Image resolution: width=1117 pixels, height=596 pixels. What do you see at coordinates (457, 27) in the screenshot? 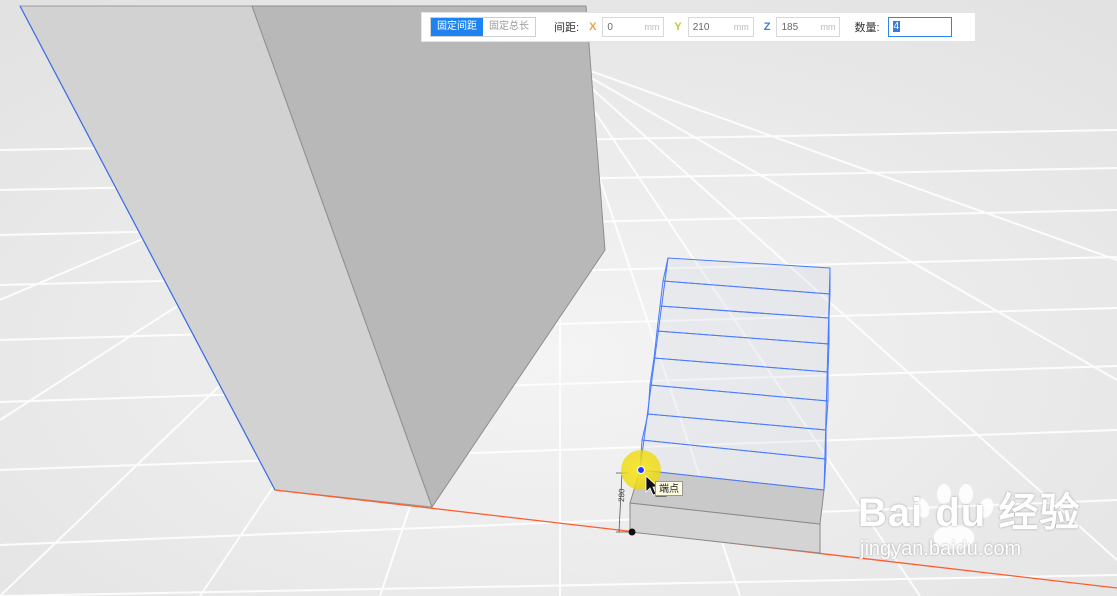
I see `fixed-spacing-button: 固定间距` at bounding box center [457, 27].